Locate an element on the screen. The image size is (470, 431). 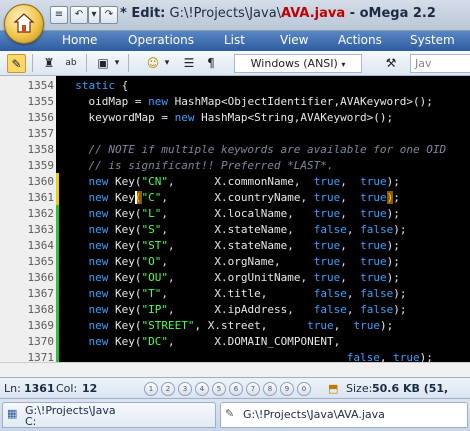
menu-actions: Actions is located at coordinates (360, 40).